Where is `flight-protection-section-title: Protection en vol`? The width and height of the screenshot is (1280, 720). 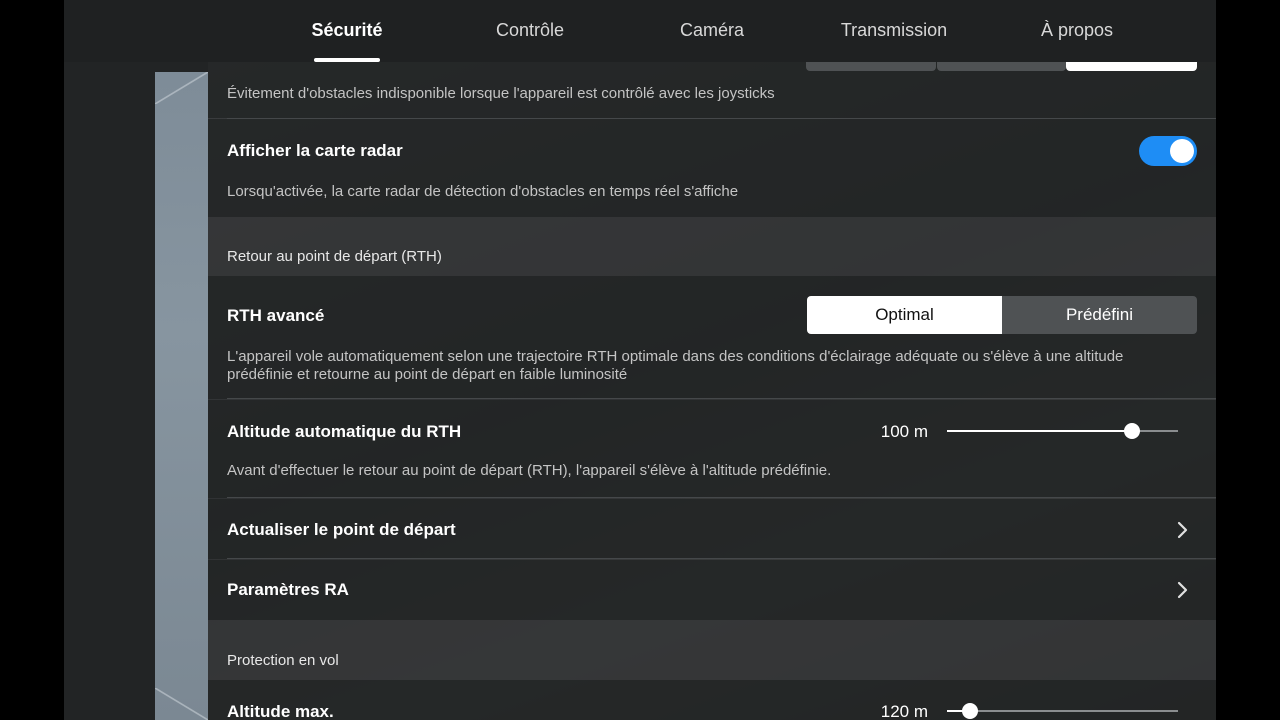 flight-protection-section-title: Protection en vol is located at coordinates (283, 660).